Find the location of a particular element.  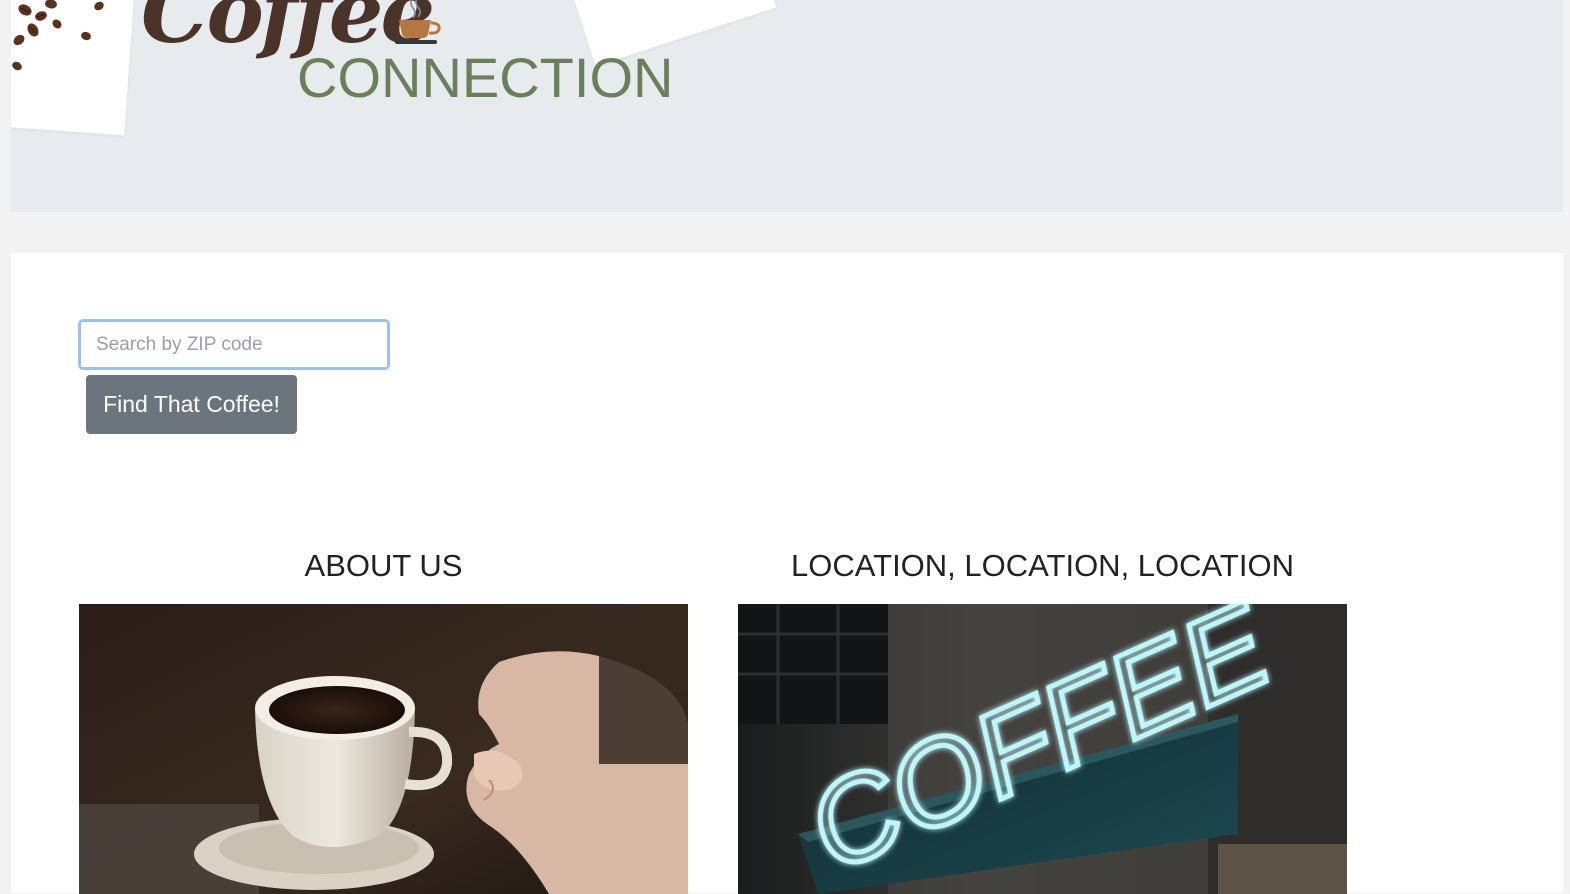

coffee-beans-decoration is located at coordinates (58, 35).